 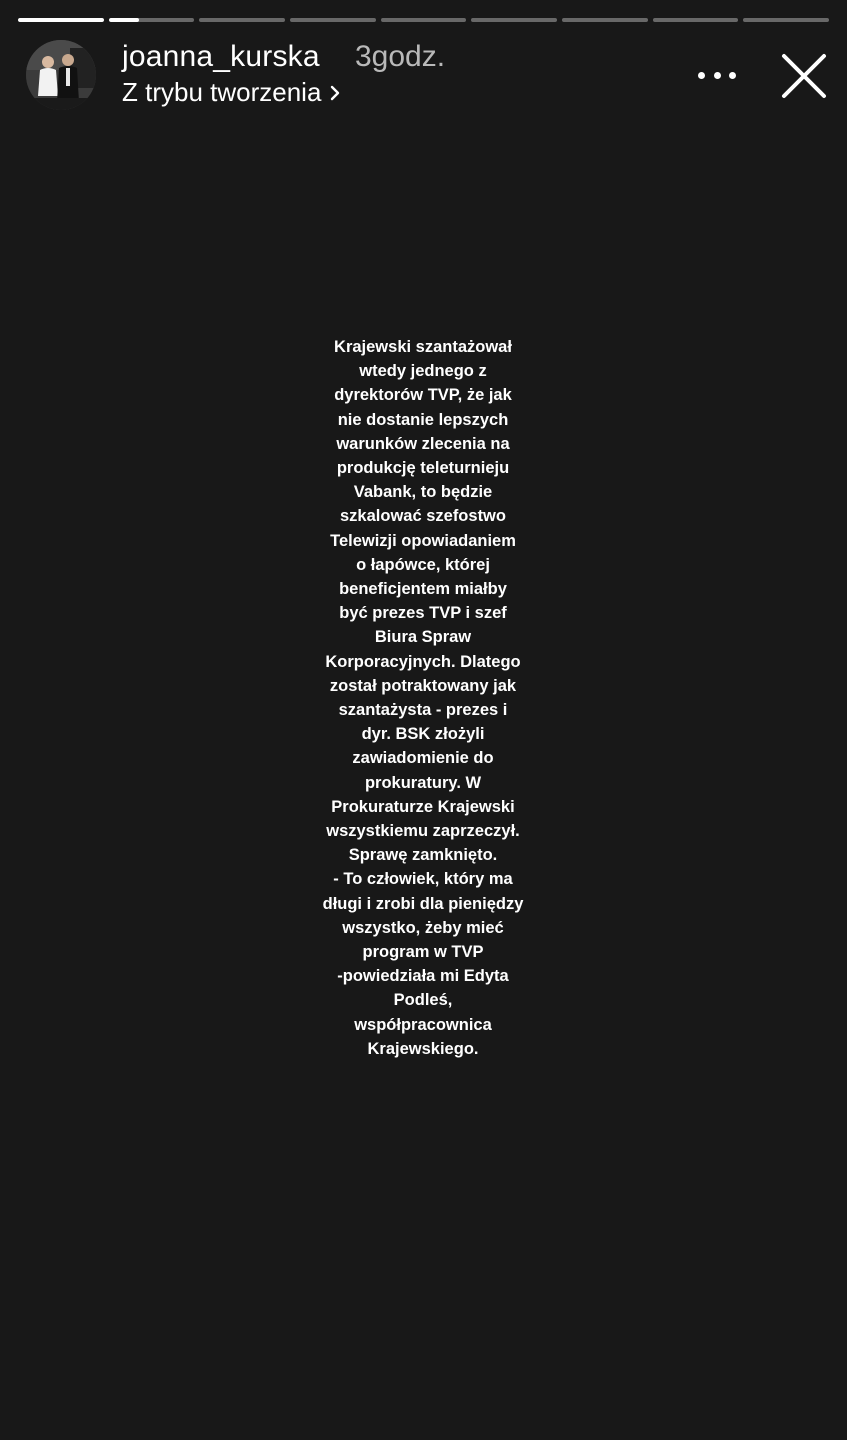 I want to click on story-text-line: szkalować szefostwo, so click(x=423, y=516).